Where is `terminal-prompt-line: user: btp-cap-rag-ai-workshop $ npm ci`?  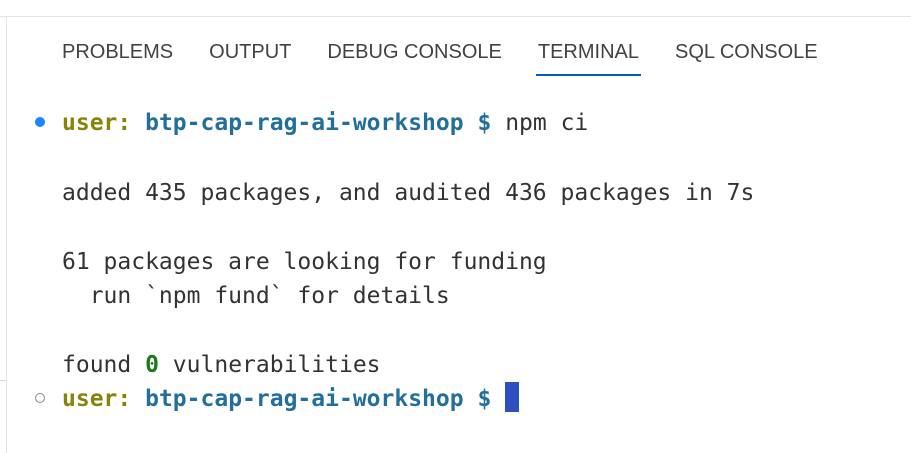 terminal-prompt-line: user: btp-cap-rag-ai-workshop $ npm ci is located at coordinates (325, 123).